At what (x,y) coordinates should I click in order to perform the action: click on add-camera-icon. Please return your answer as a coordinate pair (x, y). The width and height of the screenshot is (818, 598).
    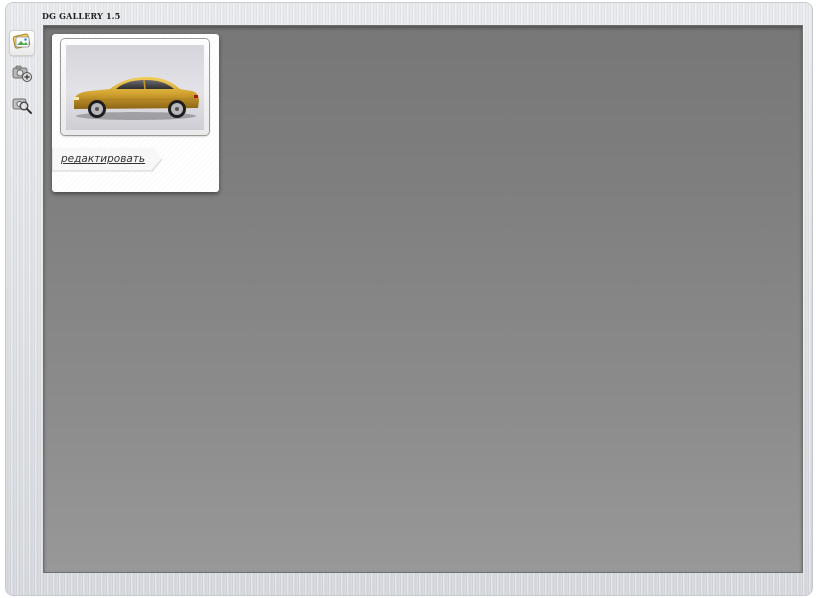
    Looking at the image, I should click on (22, 75).